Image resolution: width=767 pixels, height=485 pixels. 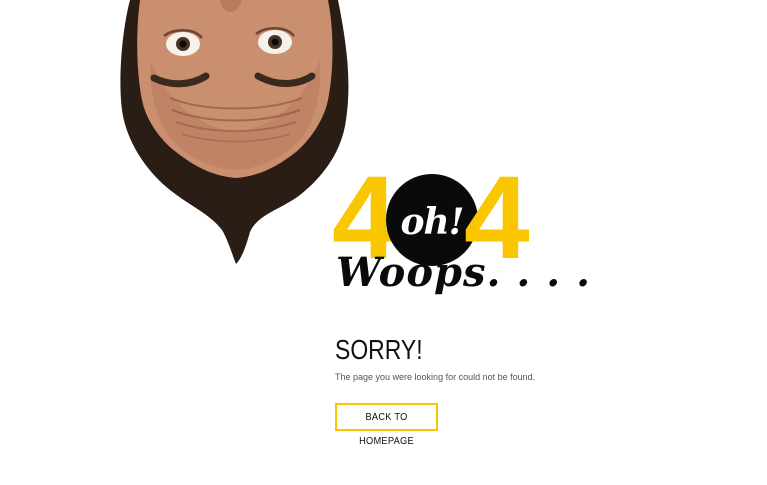 I want to click on woops-text: Woops. . . ., so click(x=463, y=272).